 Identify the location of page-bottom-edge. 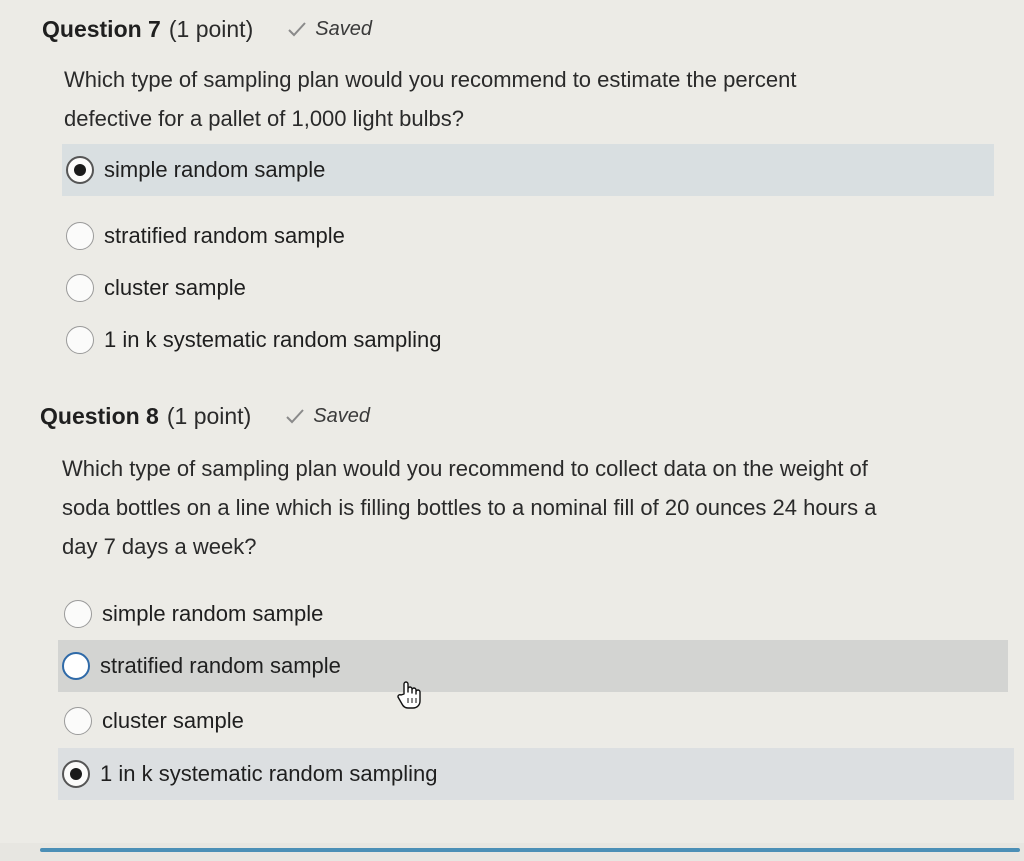
(512, 852).